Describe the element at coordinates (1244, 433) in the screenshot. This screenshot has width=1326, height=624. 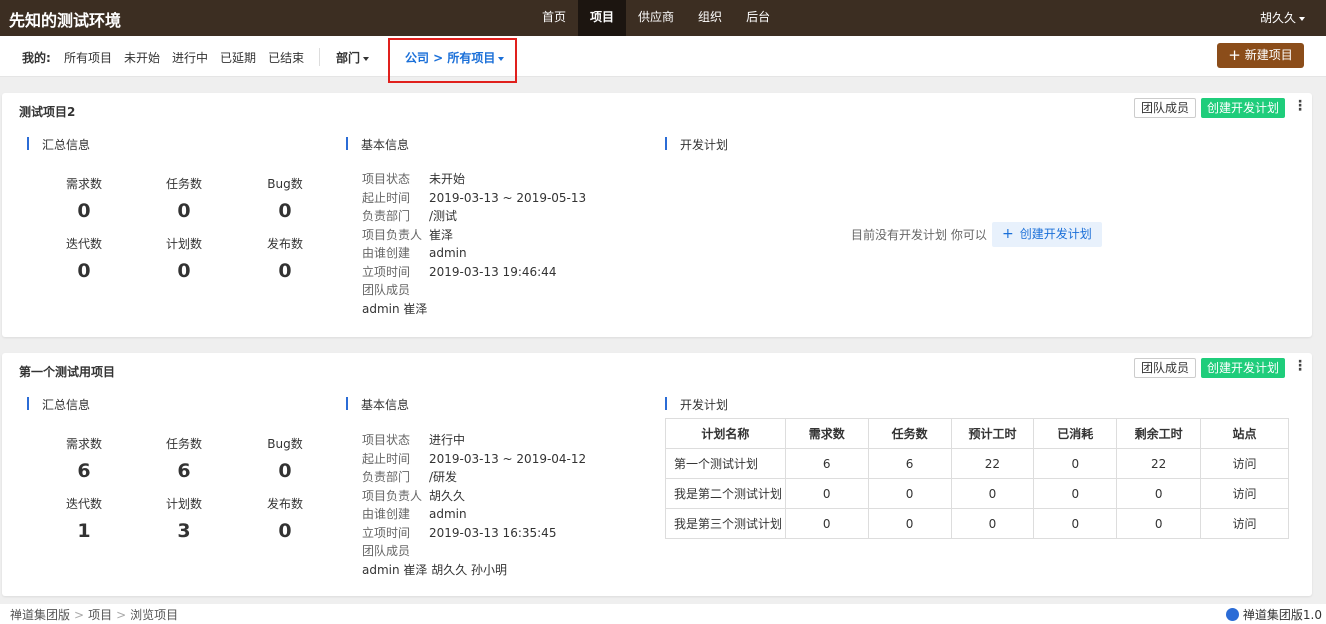
I see `col-header: 站点` at that location.